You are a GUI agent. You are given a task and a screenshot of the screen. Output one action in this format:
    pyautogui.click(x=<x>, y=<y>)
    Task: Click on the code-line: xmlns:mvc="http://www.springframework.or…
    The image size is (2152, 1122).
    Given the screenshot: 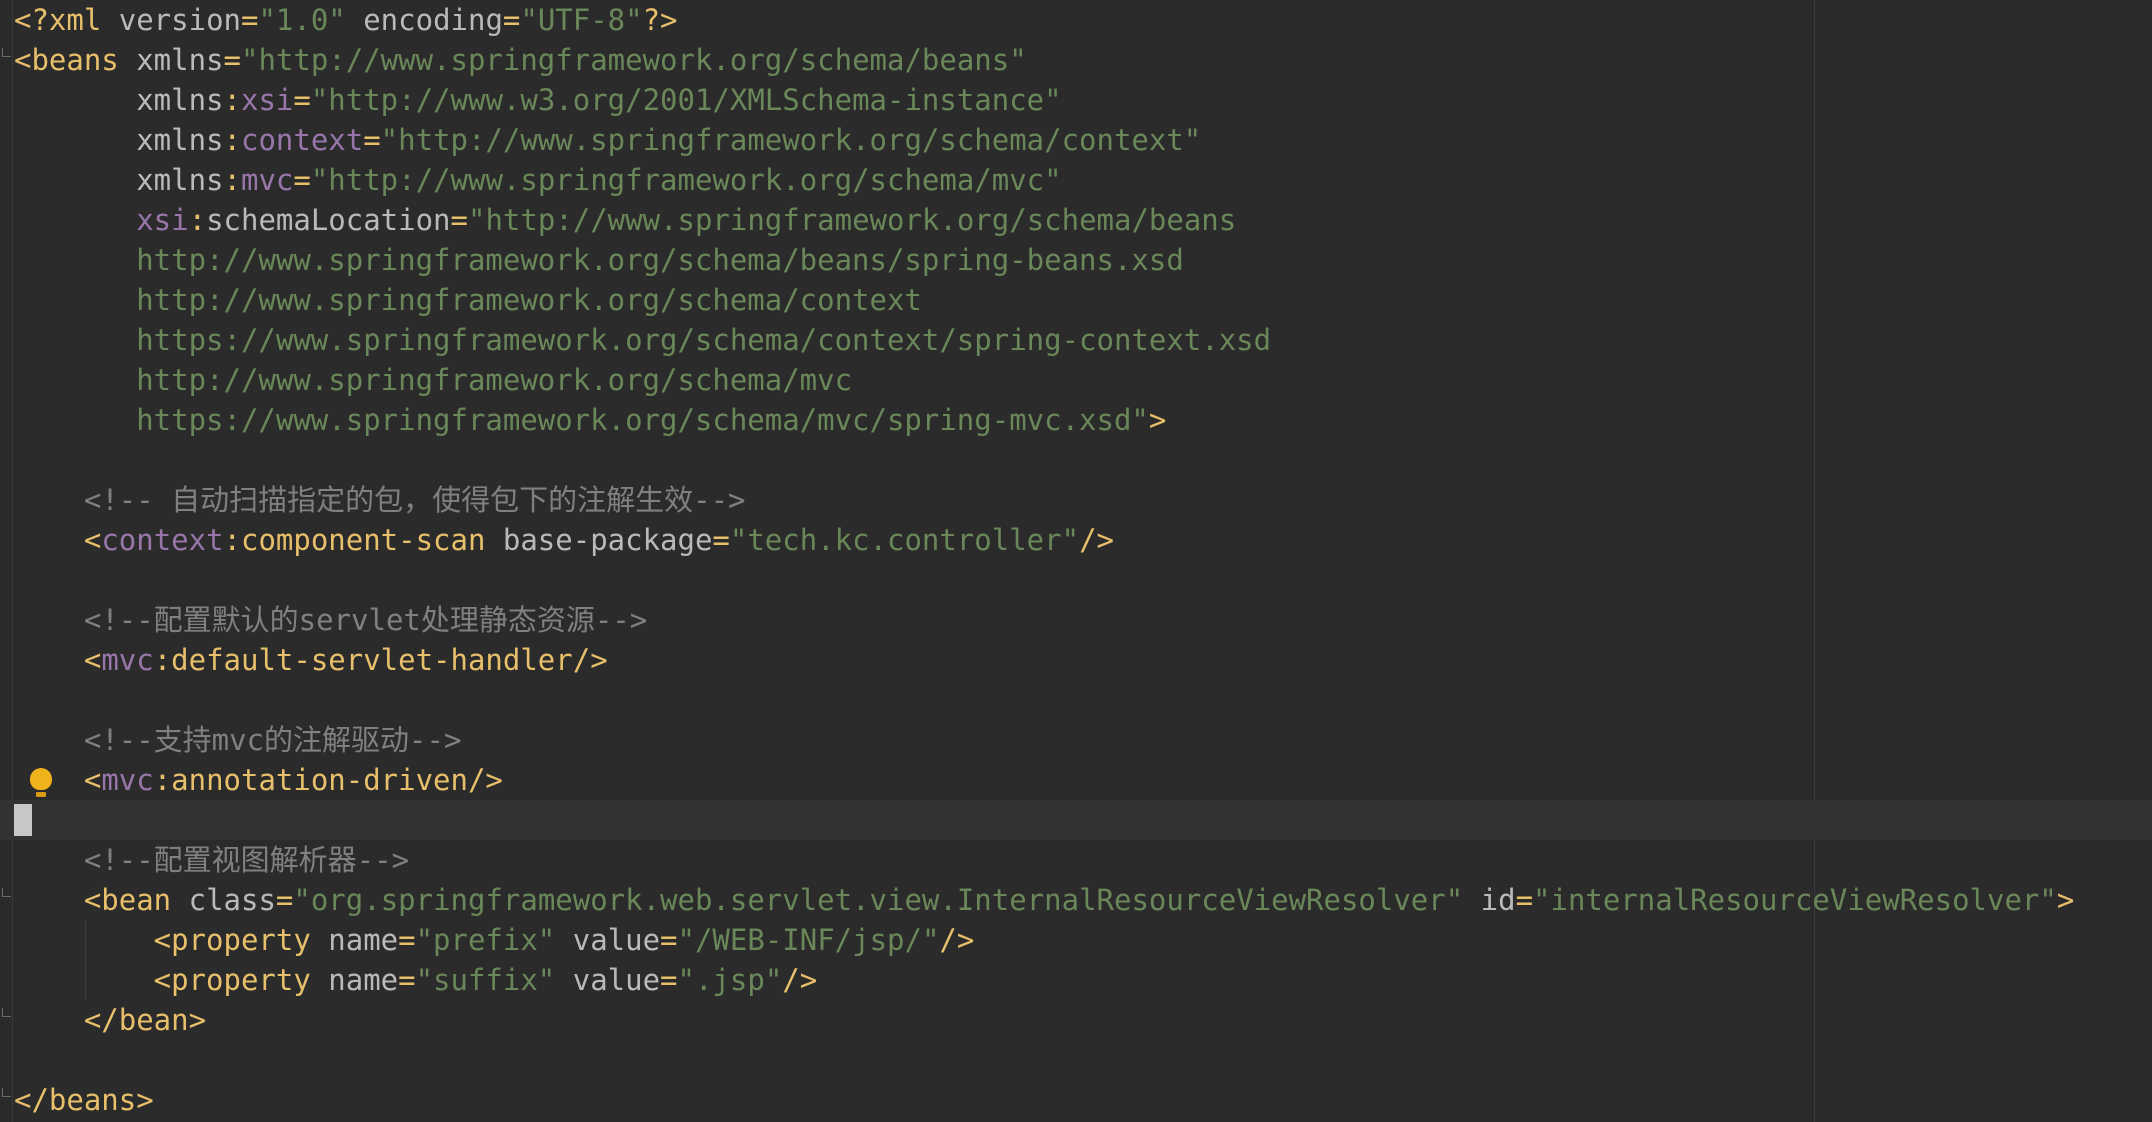 What is the action you would take?
    pyautogui.click(x=1044, y=180)
    